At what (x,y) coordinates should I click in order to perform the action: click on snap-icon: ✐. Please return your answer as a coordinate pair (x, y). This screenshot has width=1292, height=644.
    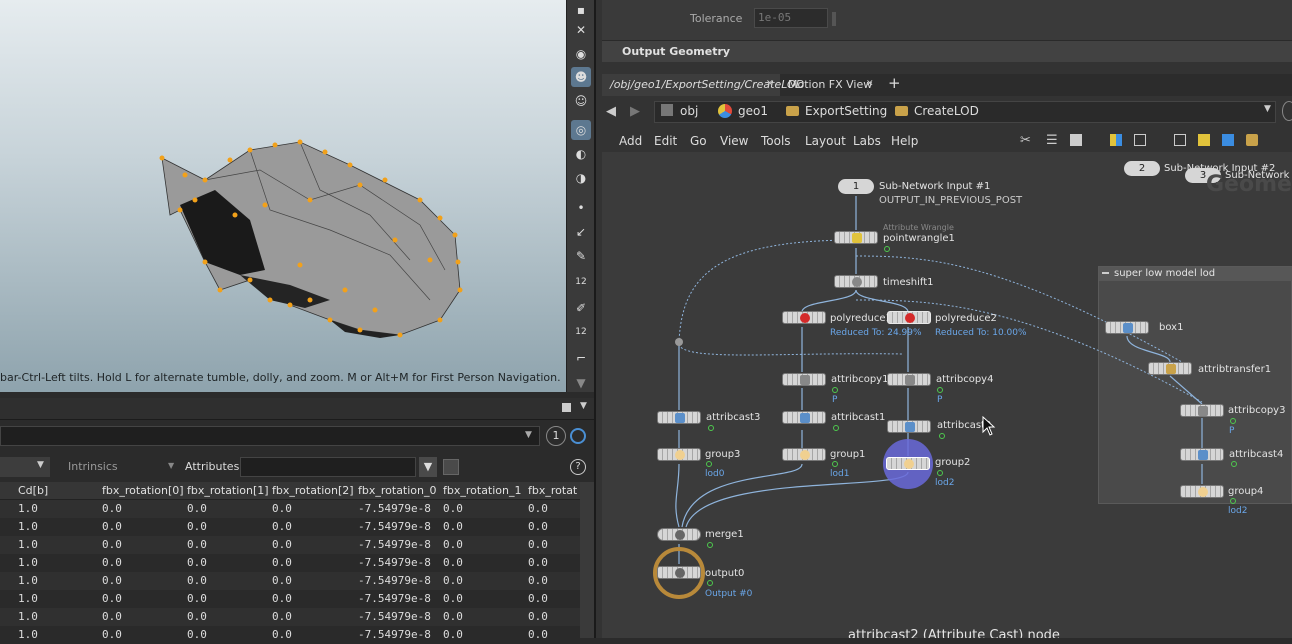
    Looking at the image, I should click on (581, 308).